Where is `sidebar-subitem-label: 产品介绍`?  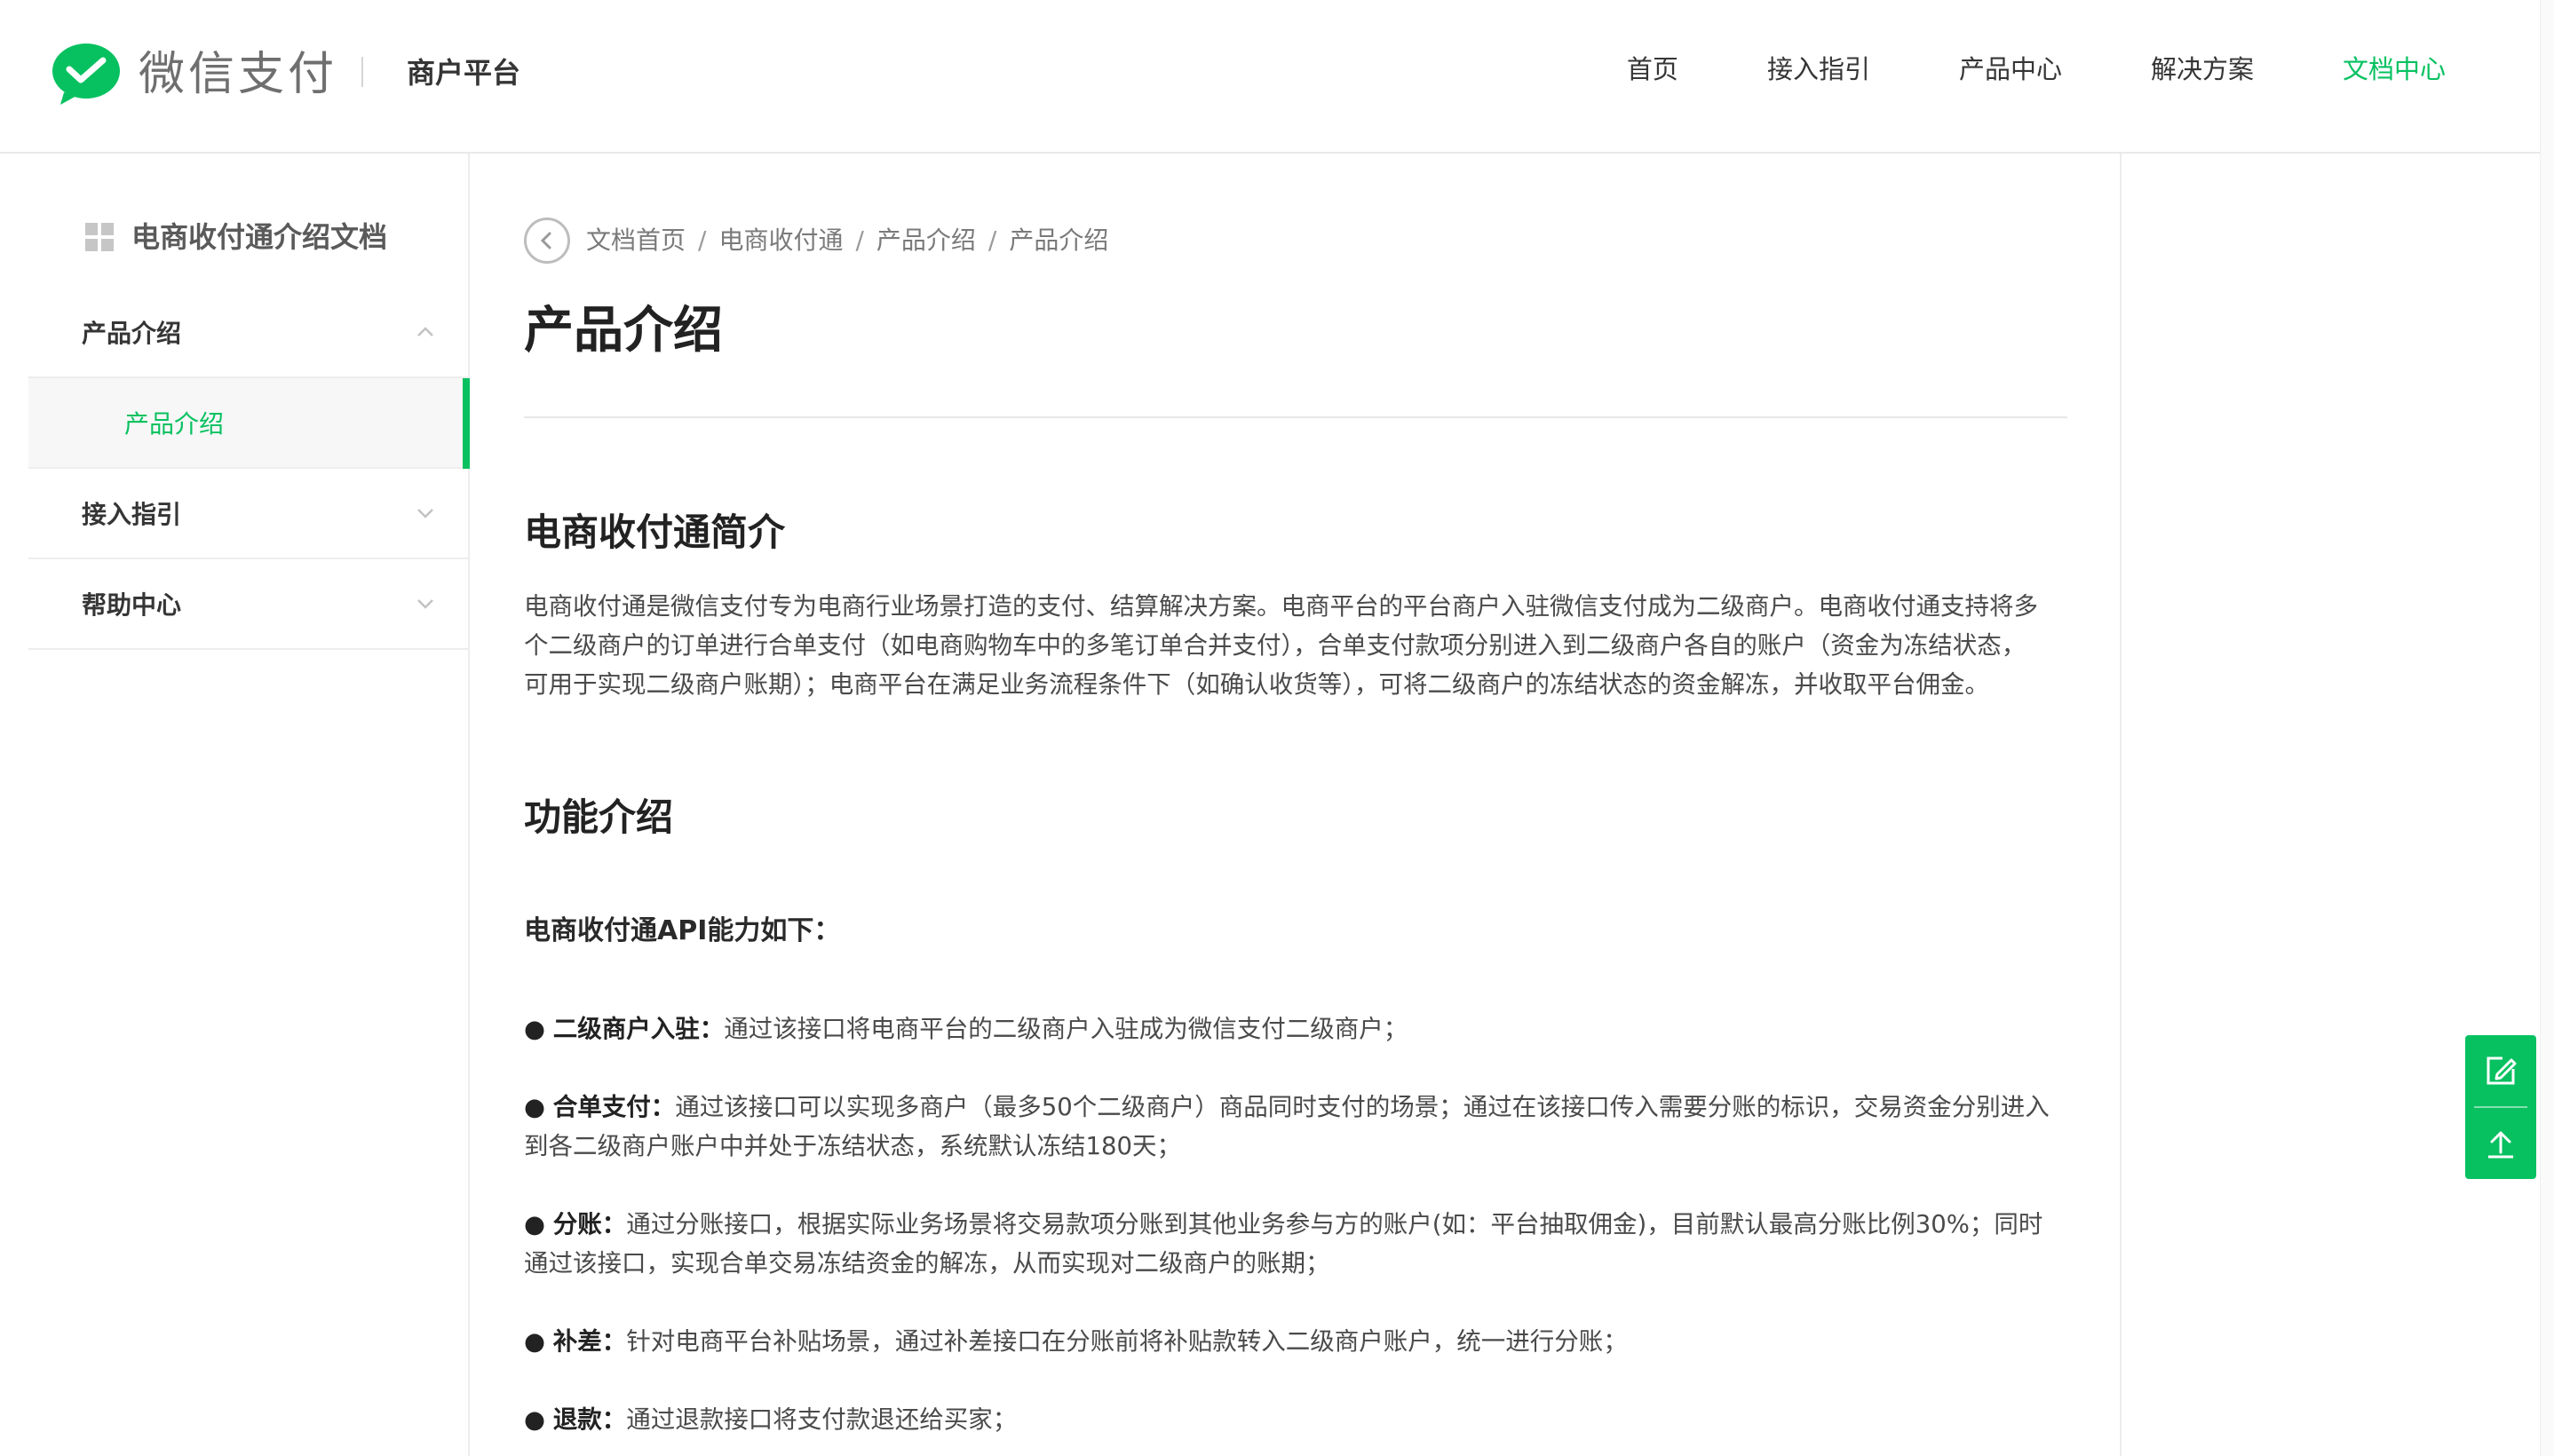 sidebar-subitem-label: 产品介绍 is located at coordinates (175, 424).